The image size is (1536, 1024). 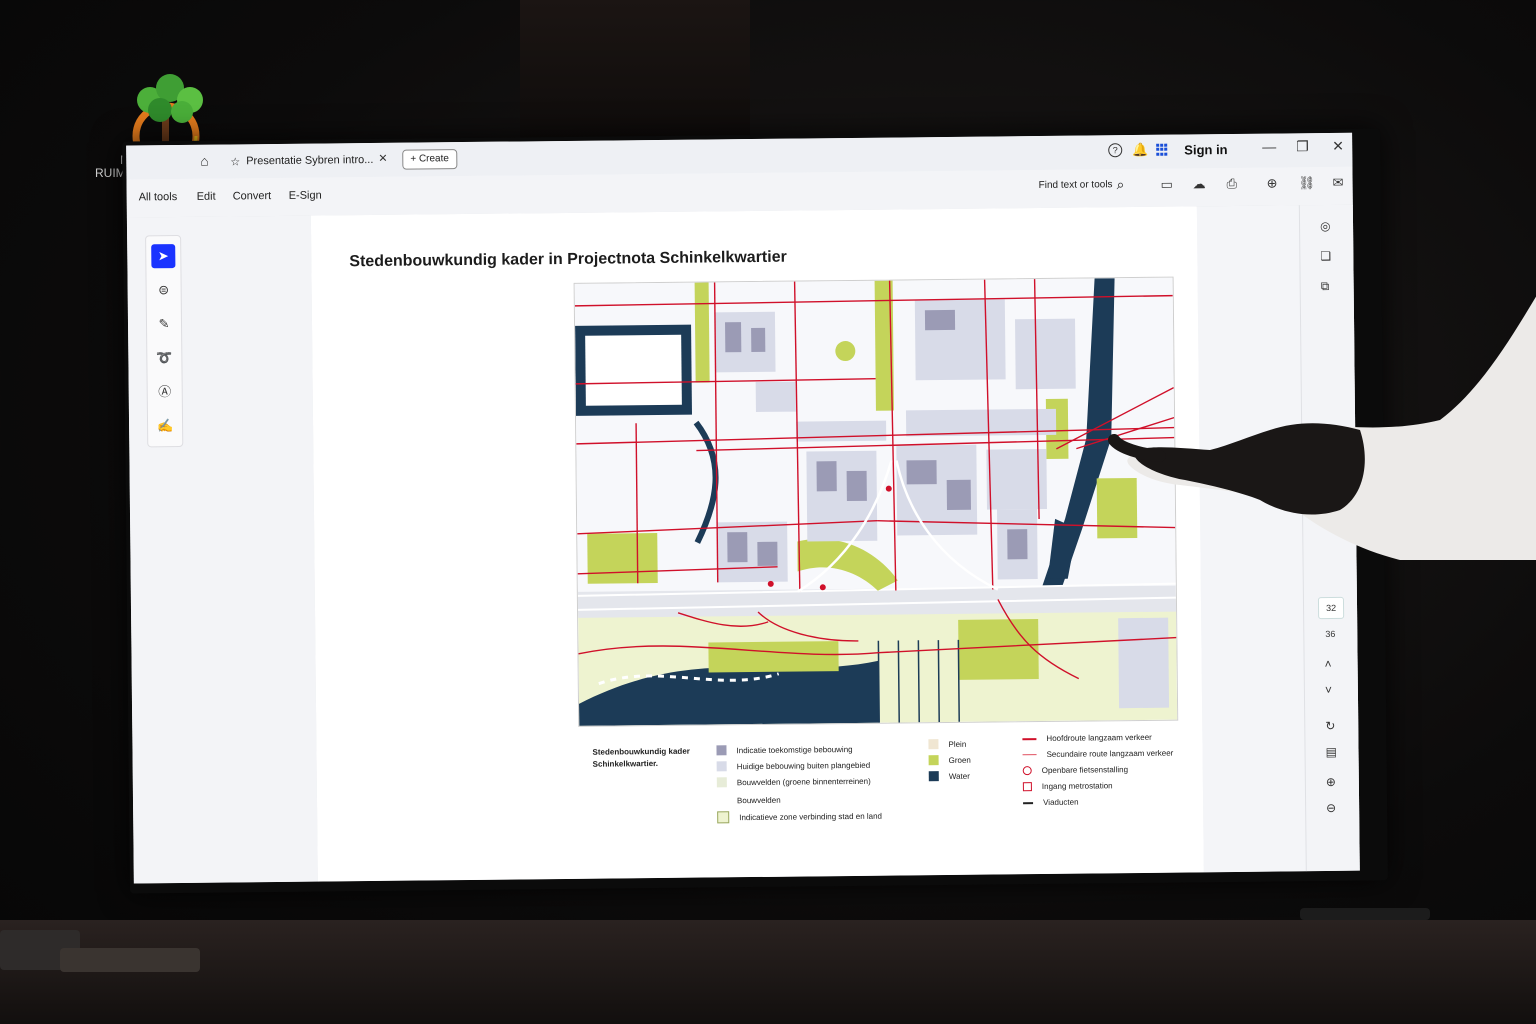 I want to click on legend-label: Huidige bebouwing buiten plangebied, so click(x=803, y=765).